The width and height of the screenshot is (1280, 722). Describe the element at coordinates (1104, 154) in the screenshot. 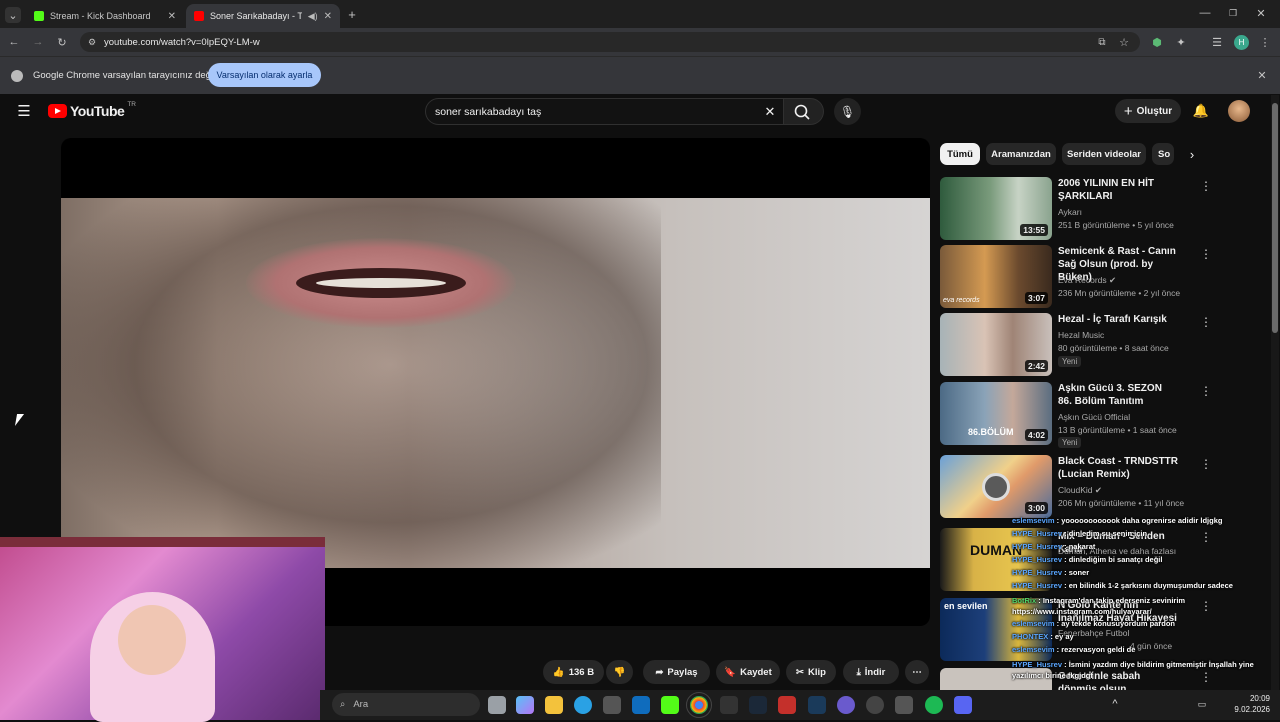

I see `filter-chip-series: Seriden videolar` at that location.